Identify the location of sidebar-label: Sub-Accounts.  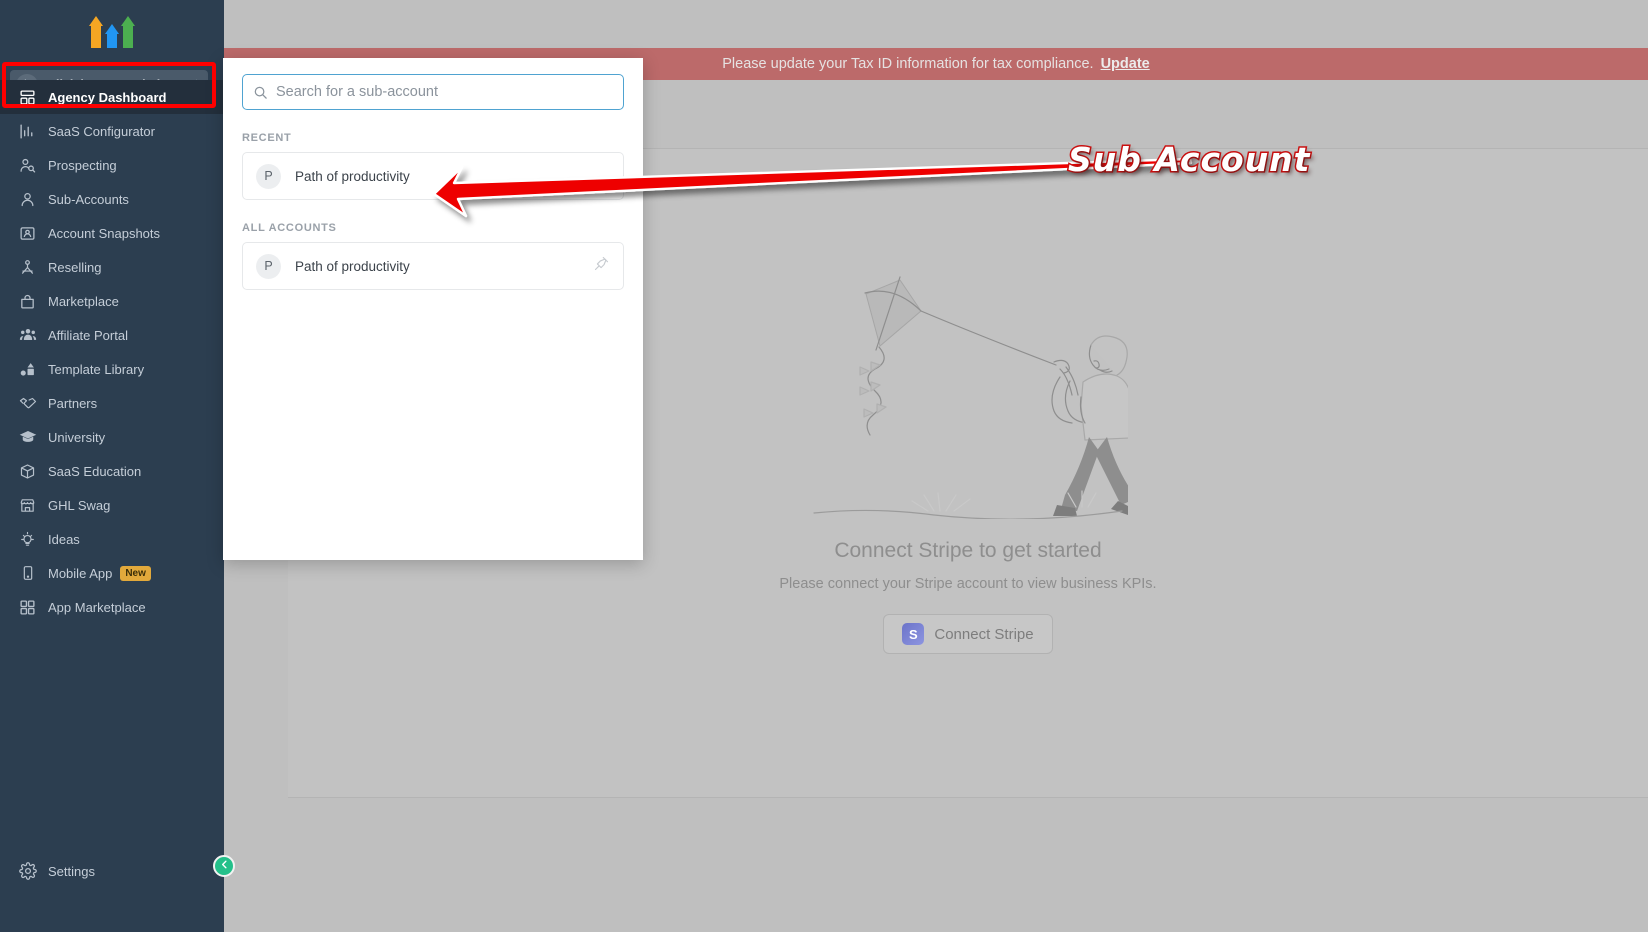
(88, 199).